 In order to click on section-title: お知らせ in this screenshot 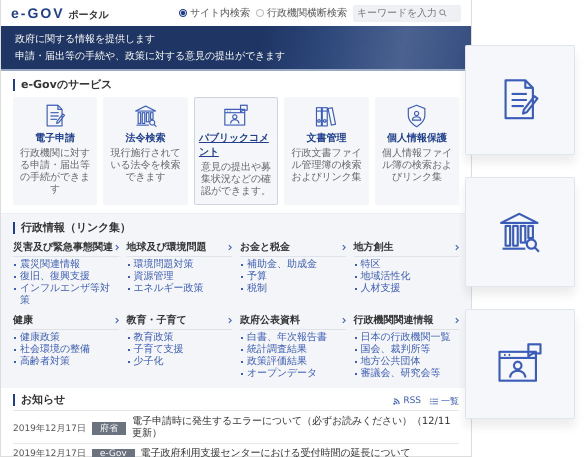, I will do `click(39, 400)`.